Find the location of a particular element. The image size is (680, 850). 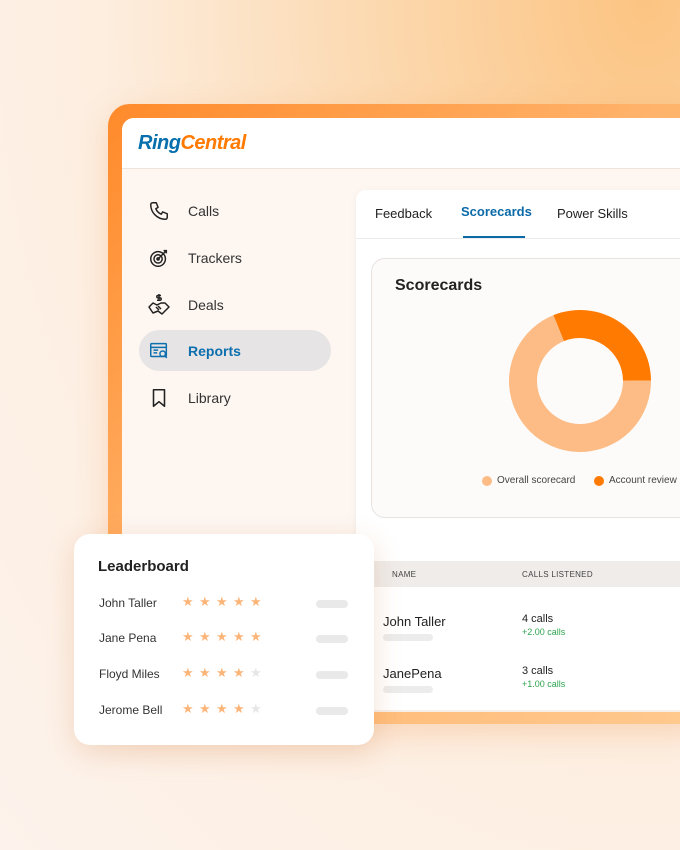

column-header-calls: CALLS LISTENED is located at coordinates (557, 574).